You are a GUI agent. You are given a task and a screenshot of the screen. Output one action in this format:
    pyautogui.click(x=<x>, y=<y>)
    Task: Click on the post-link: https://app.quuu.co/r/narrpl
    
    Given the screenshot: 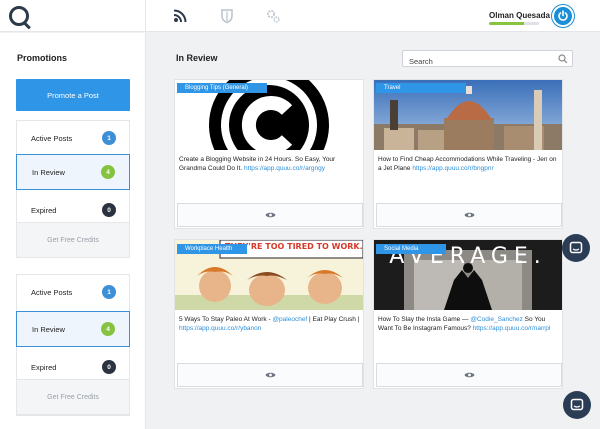 What is the action you would take?
    pyautogui.click(x=512, y=328)
    